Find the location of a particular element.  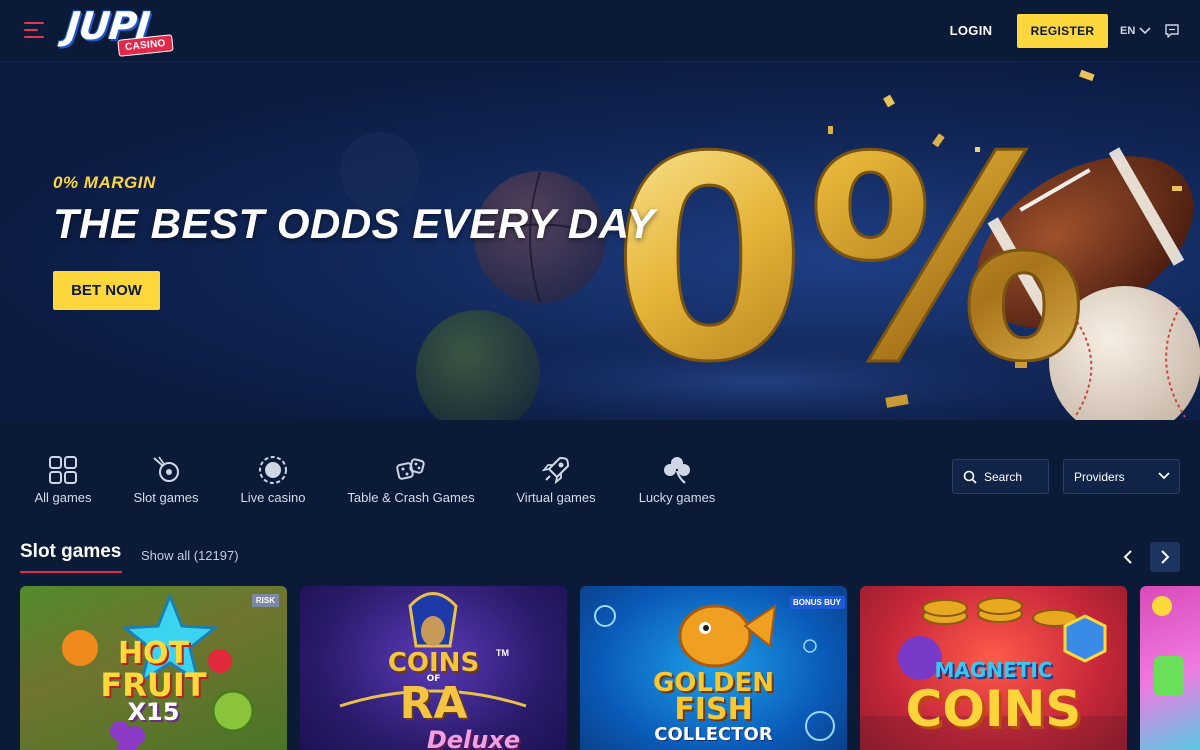

language-label: EN is located at coordinates (1128, 31).